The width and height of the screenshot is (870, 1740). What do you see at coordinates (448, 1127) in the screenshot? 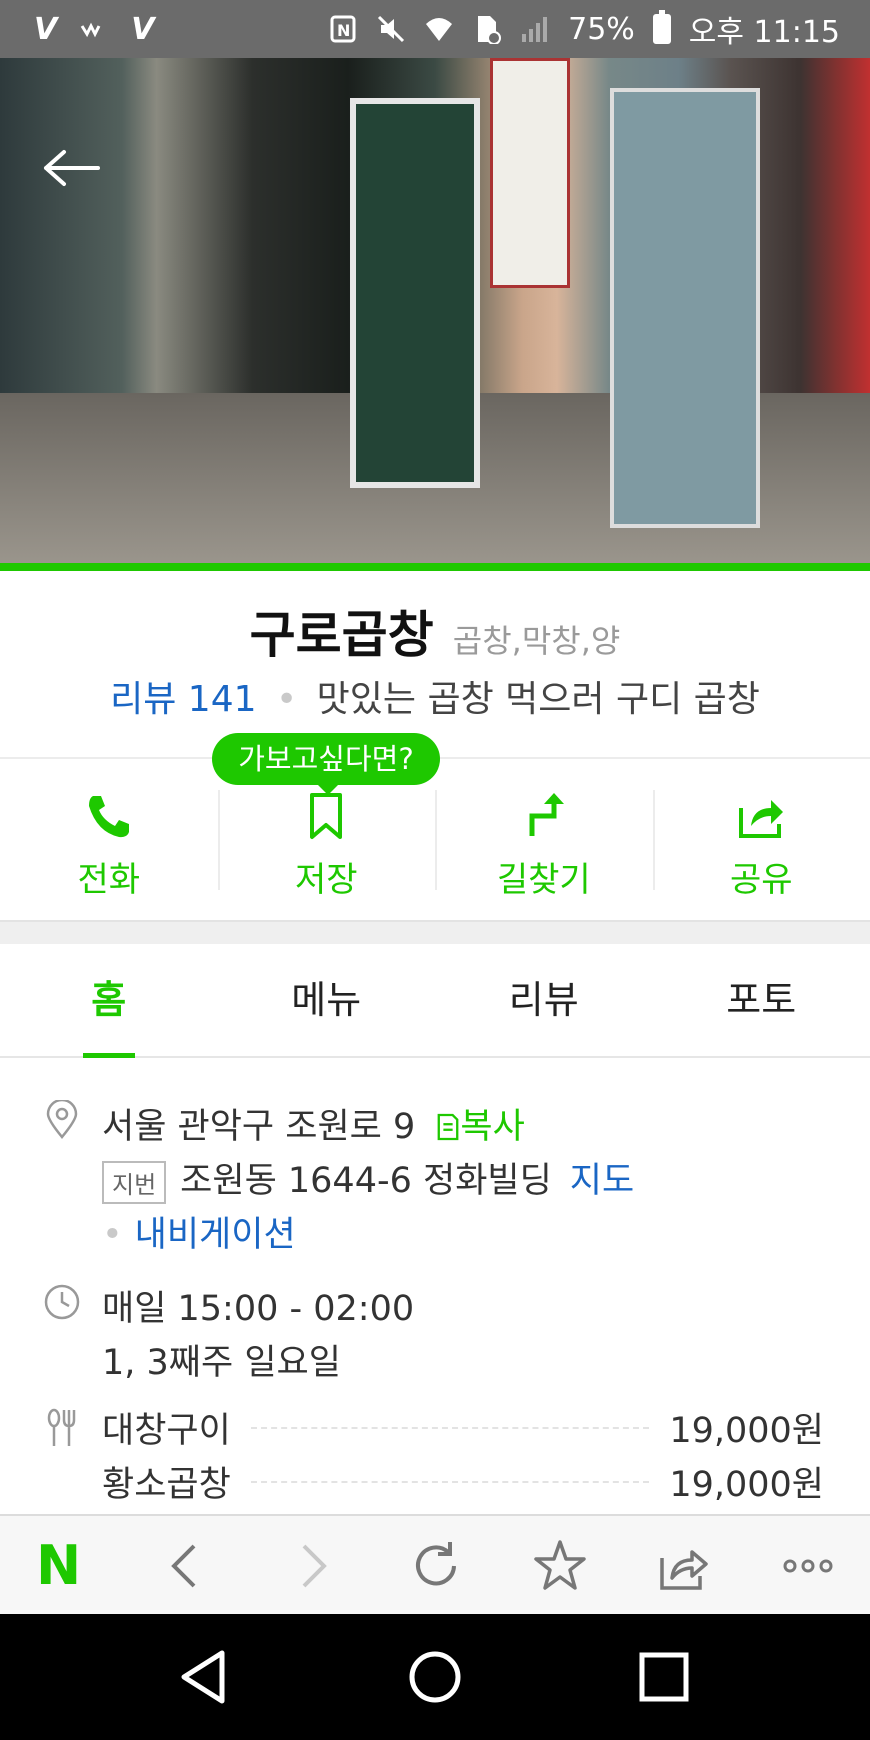
I see `copy-icon` at bounding box center [448, 1127].